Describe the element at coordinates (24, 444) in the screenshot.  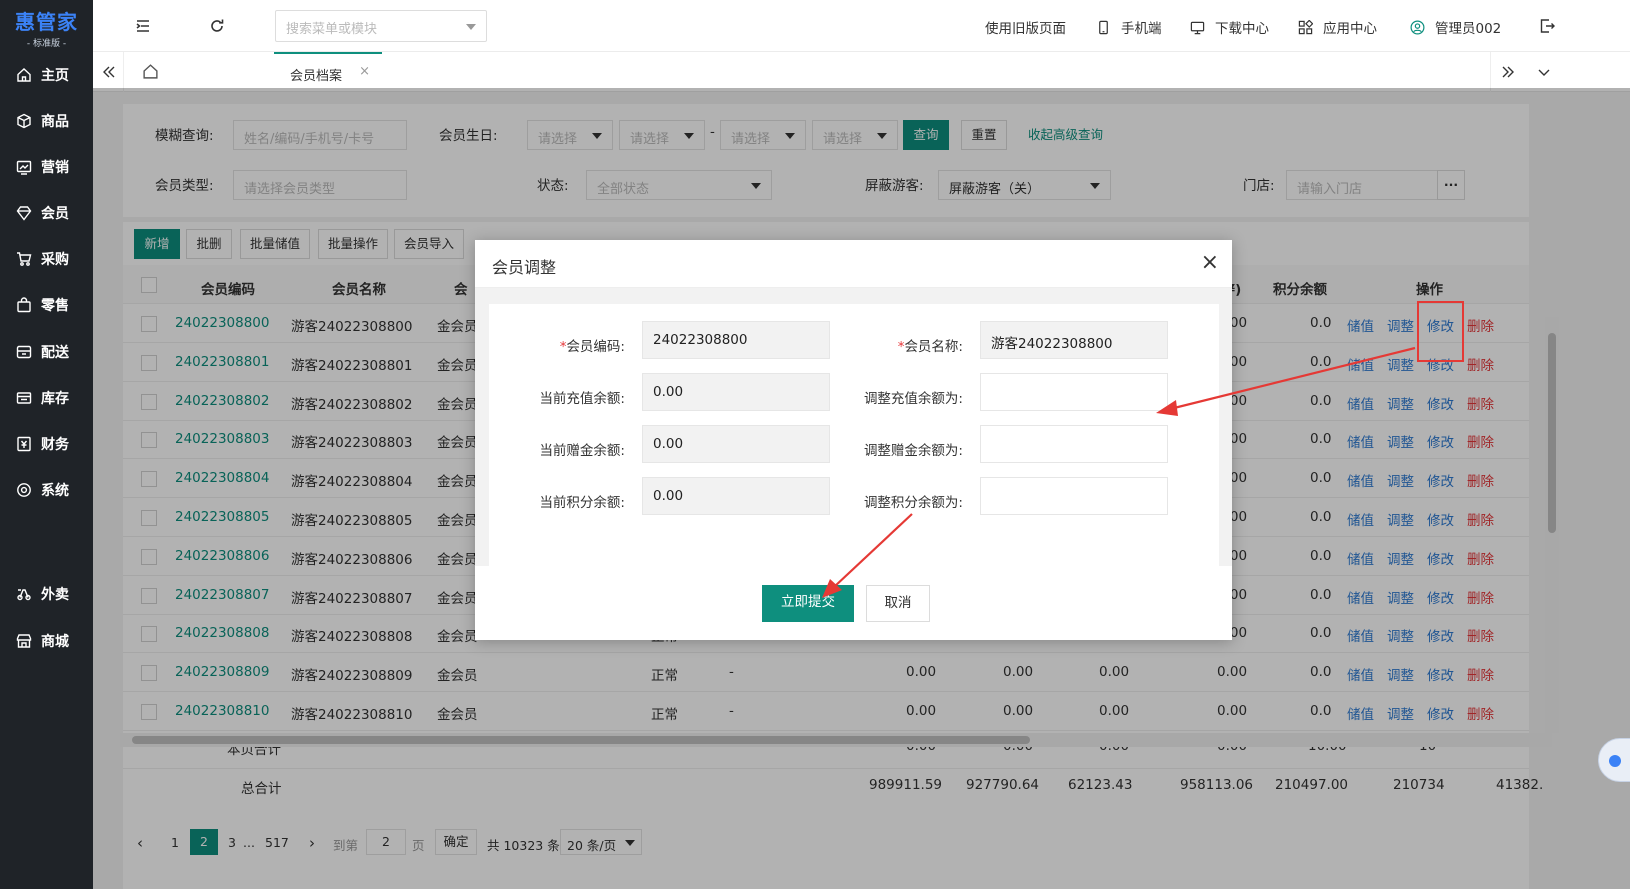
I see `finance-icon` at that location.